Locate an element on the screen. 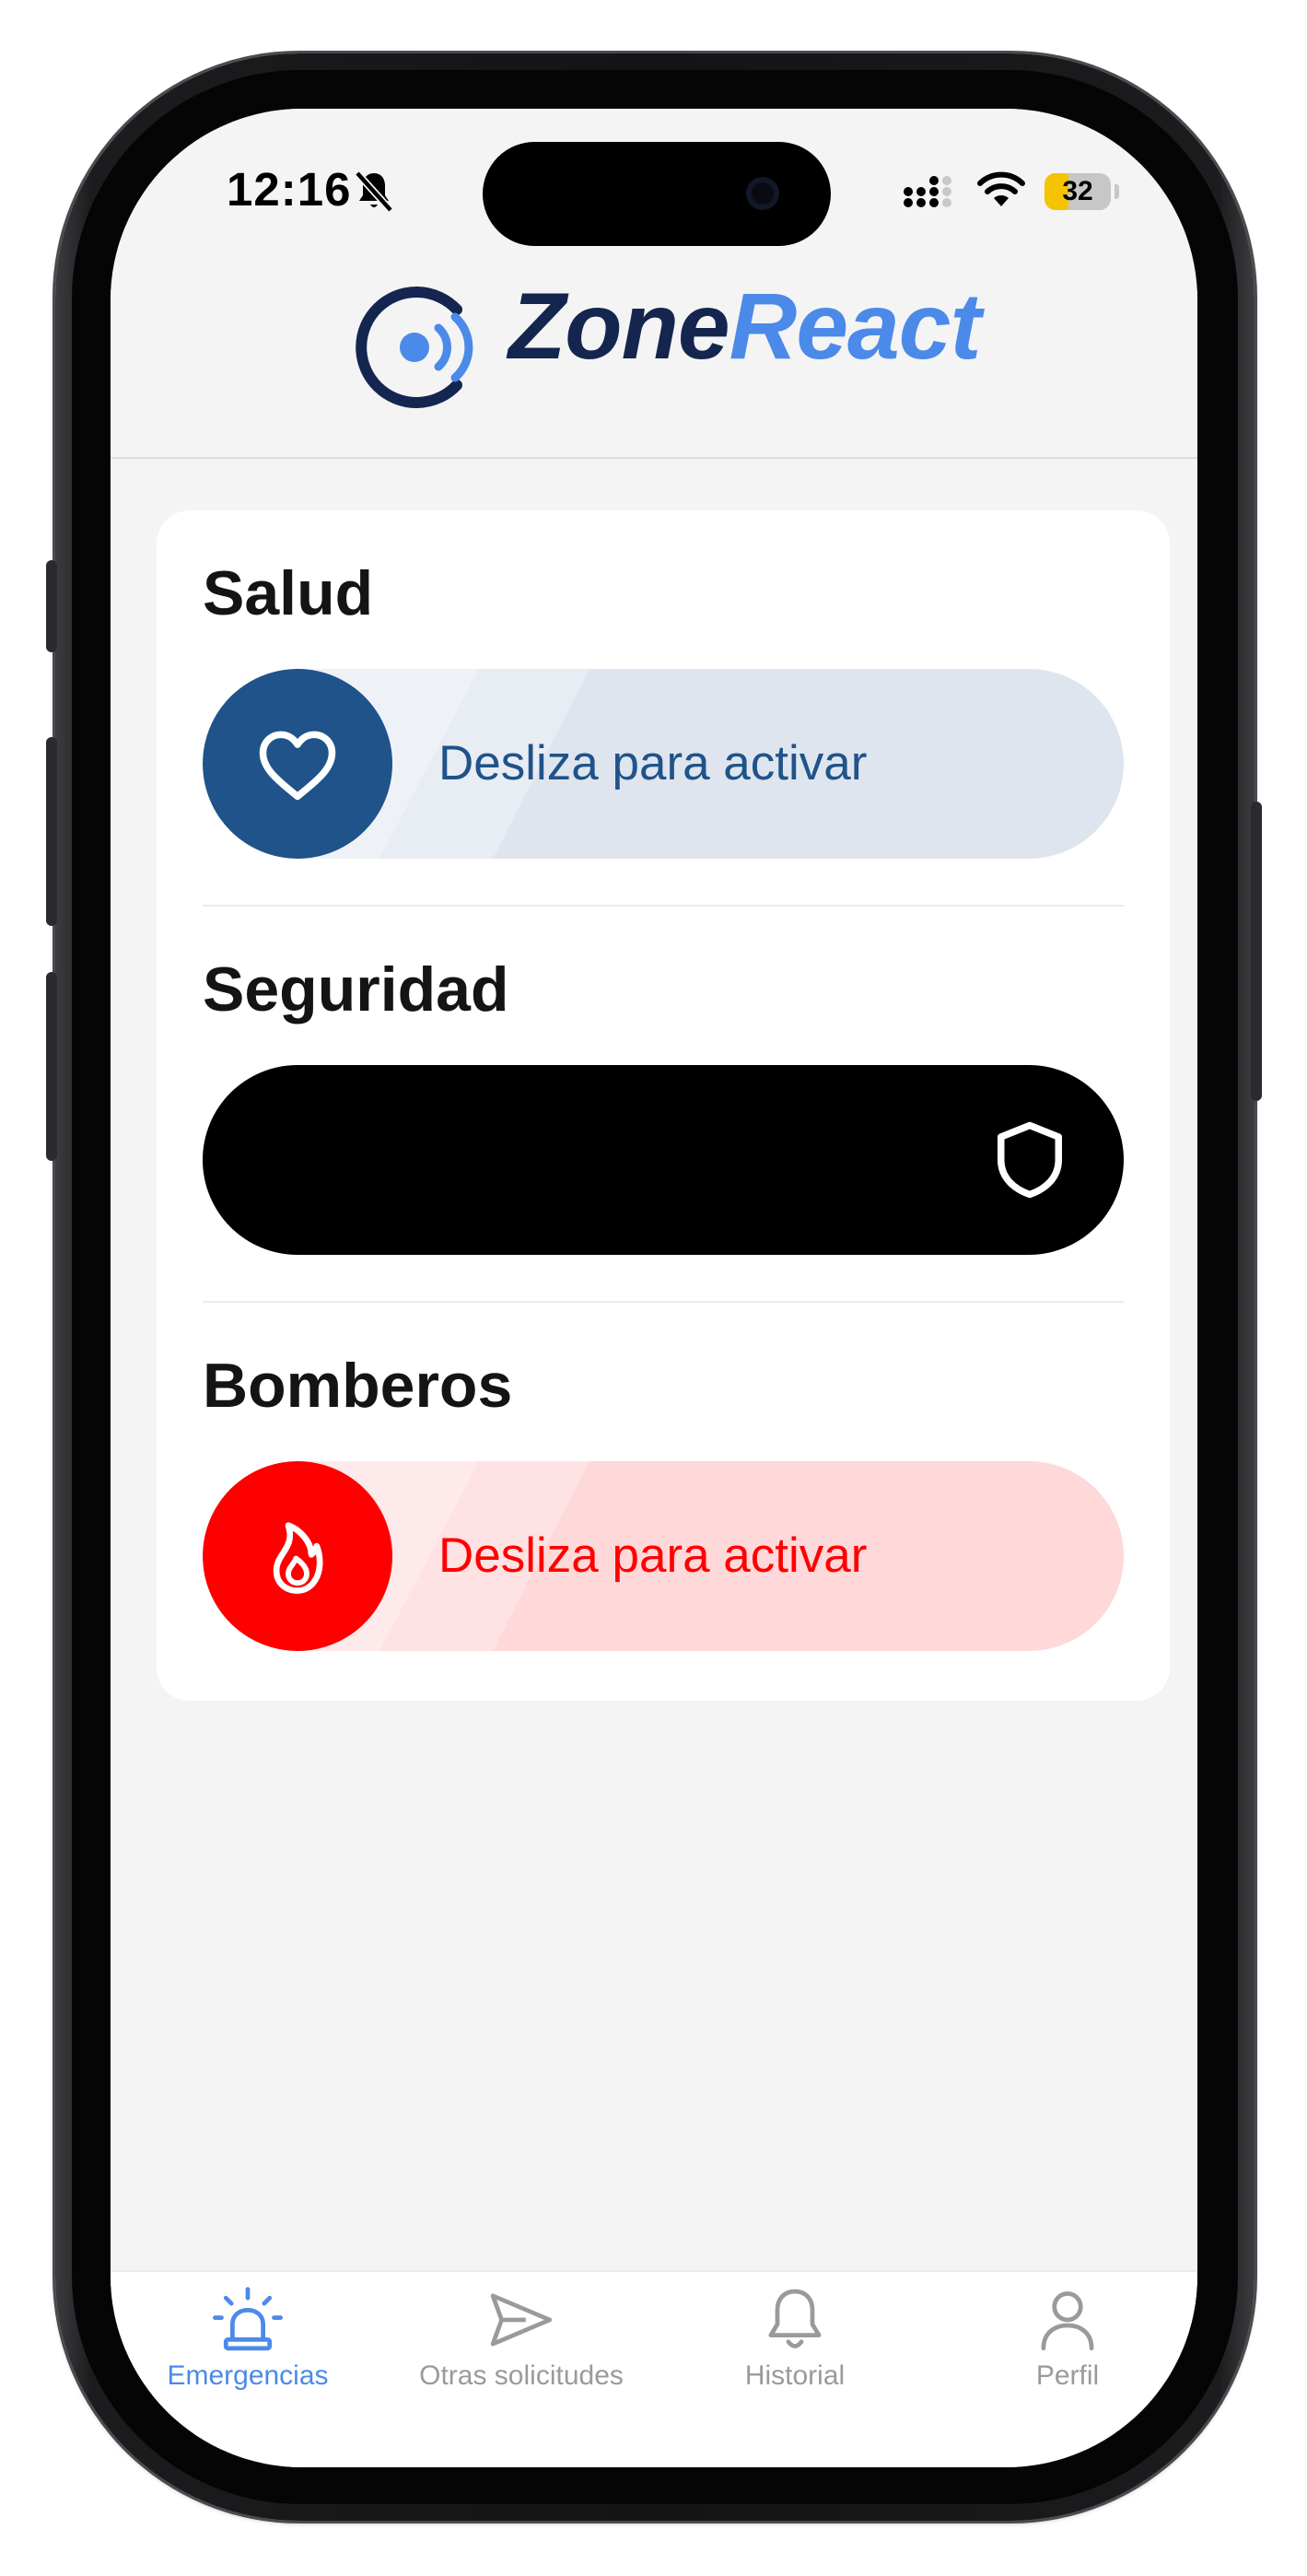 The image size is (1307, 2576). heart-icon is located at coordinates (298, 766).